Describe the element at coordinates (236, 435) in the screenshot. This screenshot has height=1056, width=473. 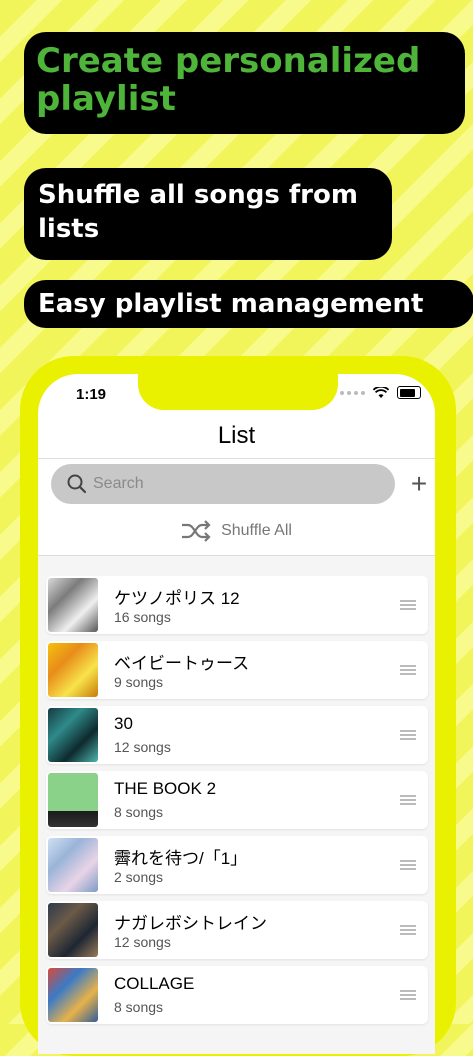
I see `page-title: List` at that location.